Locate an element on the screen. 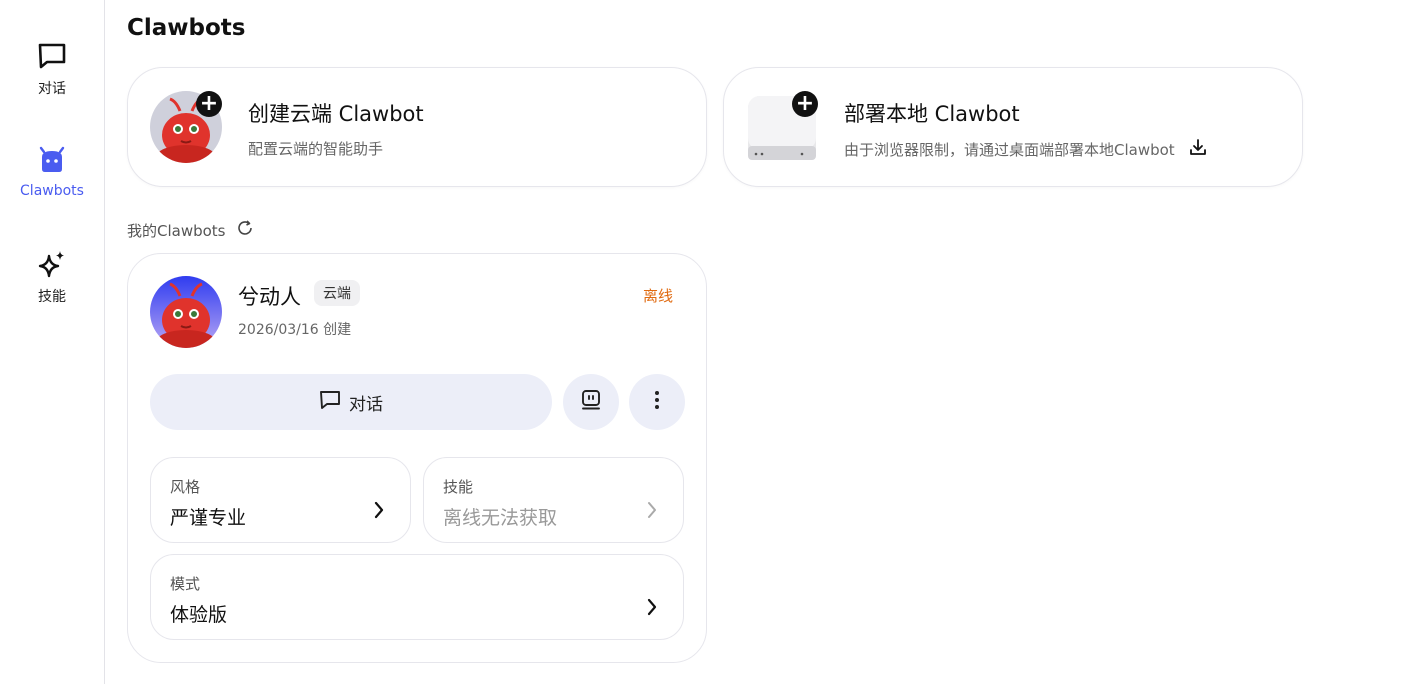 This screenshot has height=684, width=1422. chat-button: 对话 is located at coordinates (351, 402).